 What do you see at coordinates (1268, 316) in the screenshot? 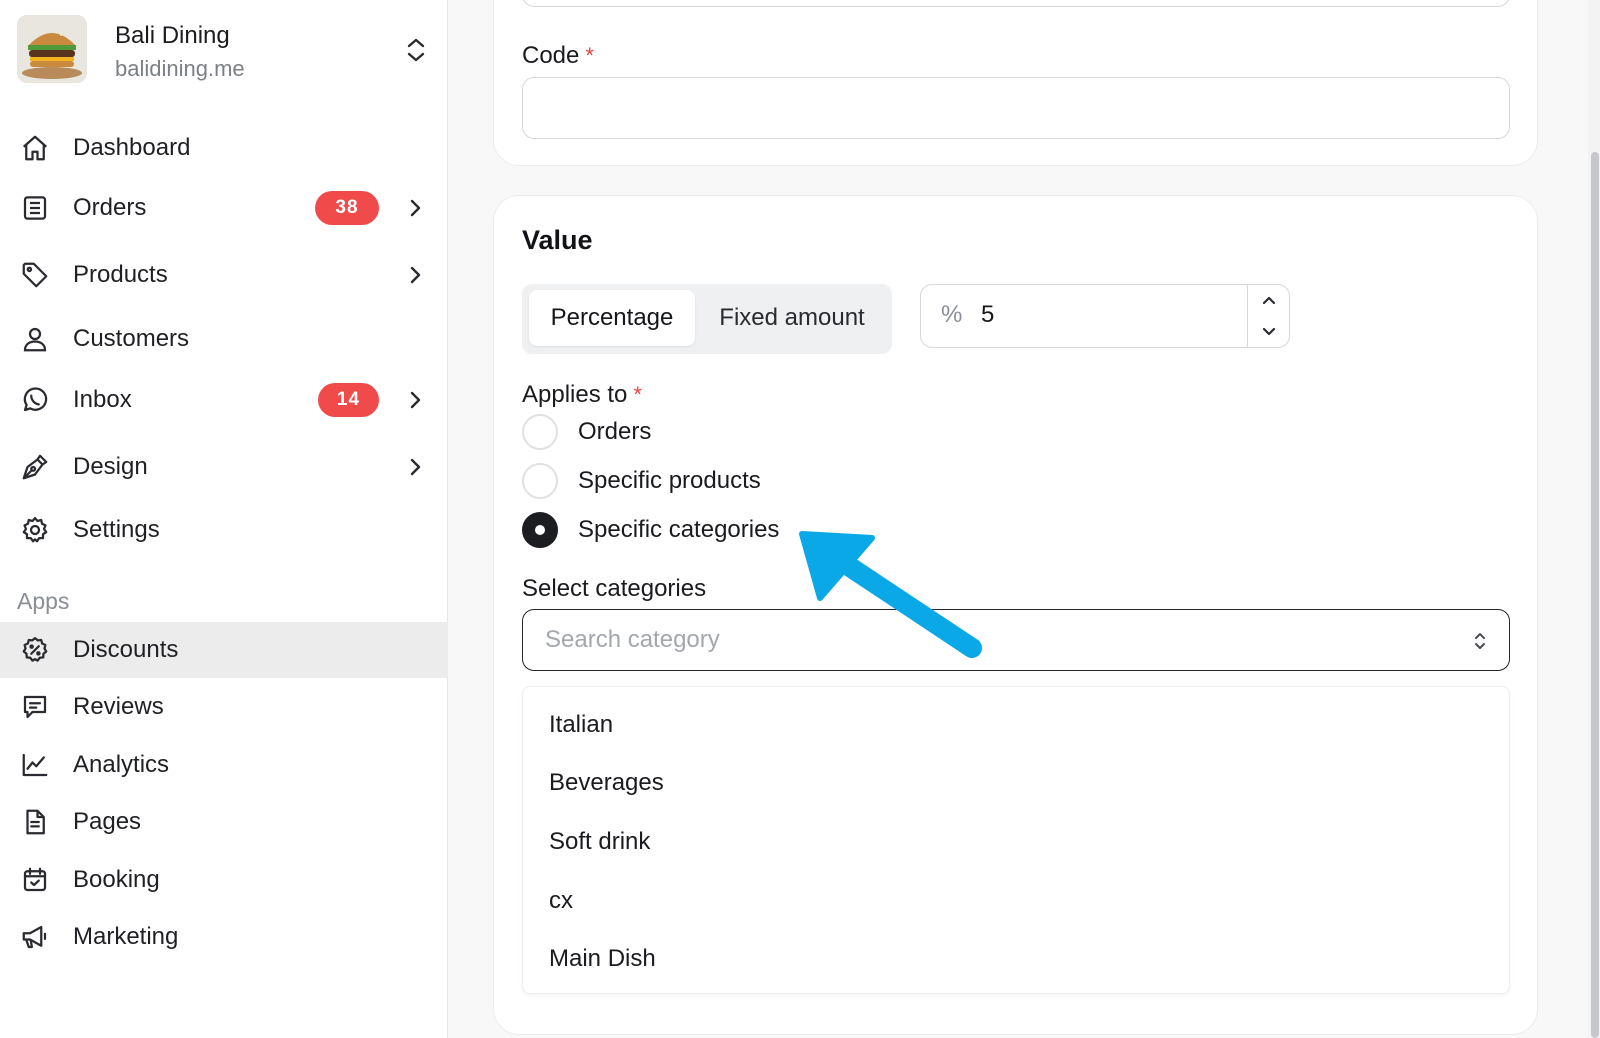
I see `stepper-controls` at bounding box center [1268, 316].